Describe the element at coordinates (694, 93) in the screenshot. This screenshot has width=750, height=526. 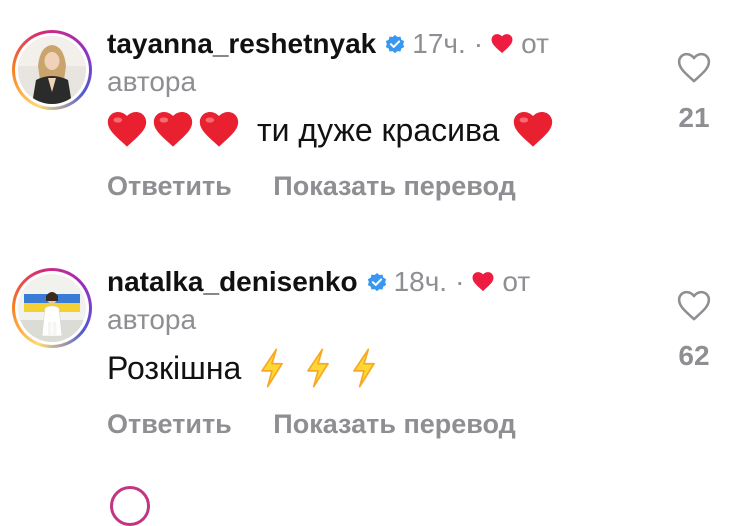
I see `like-column: 21` at that location.